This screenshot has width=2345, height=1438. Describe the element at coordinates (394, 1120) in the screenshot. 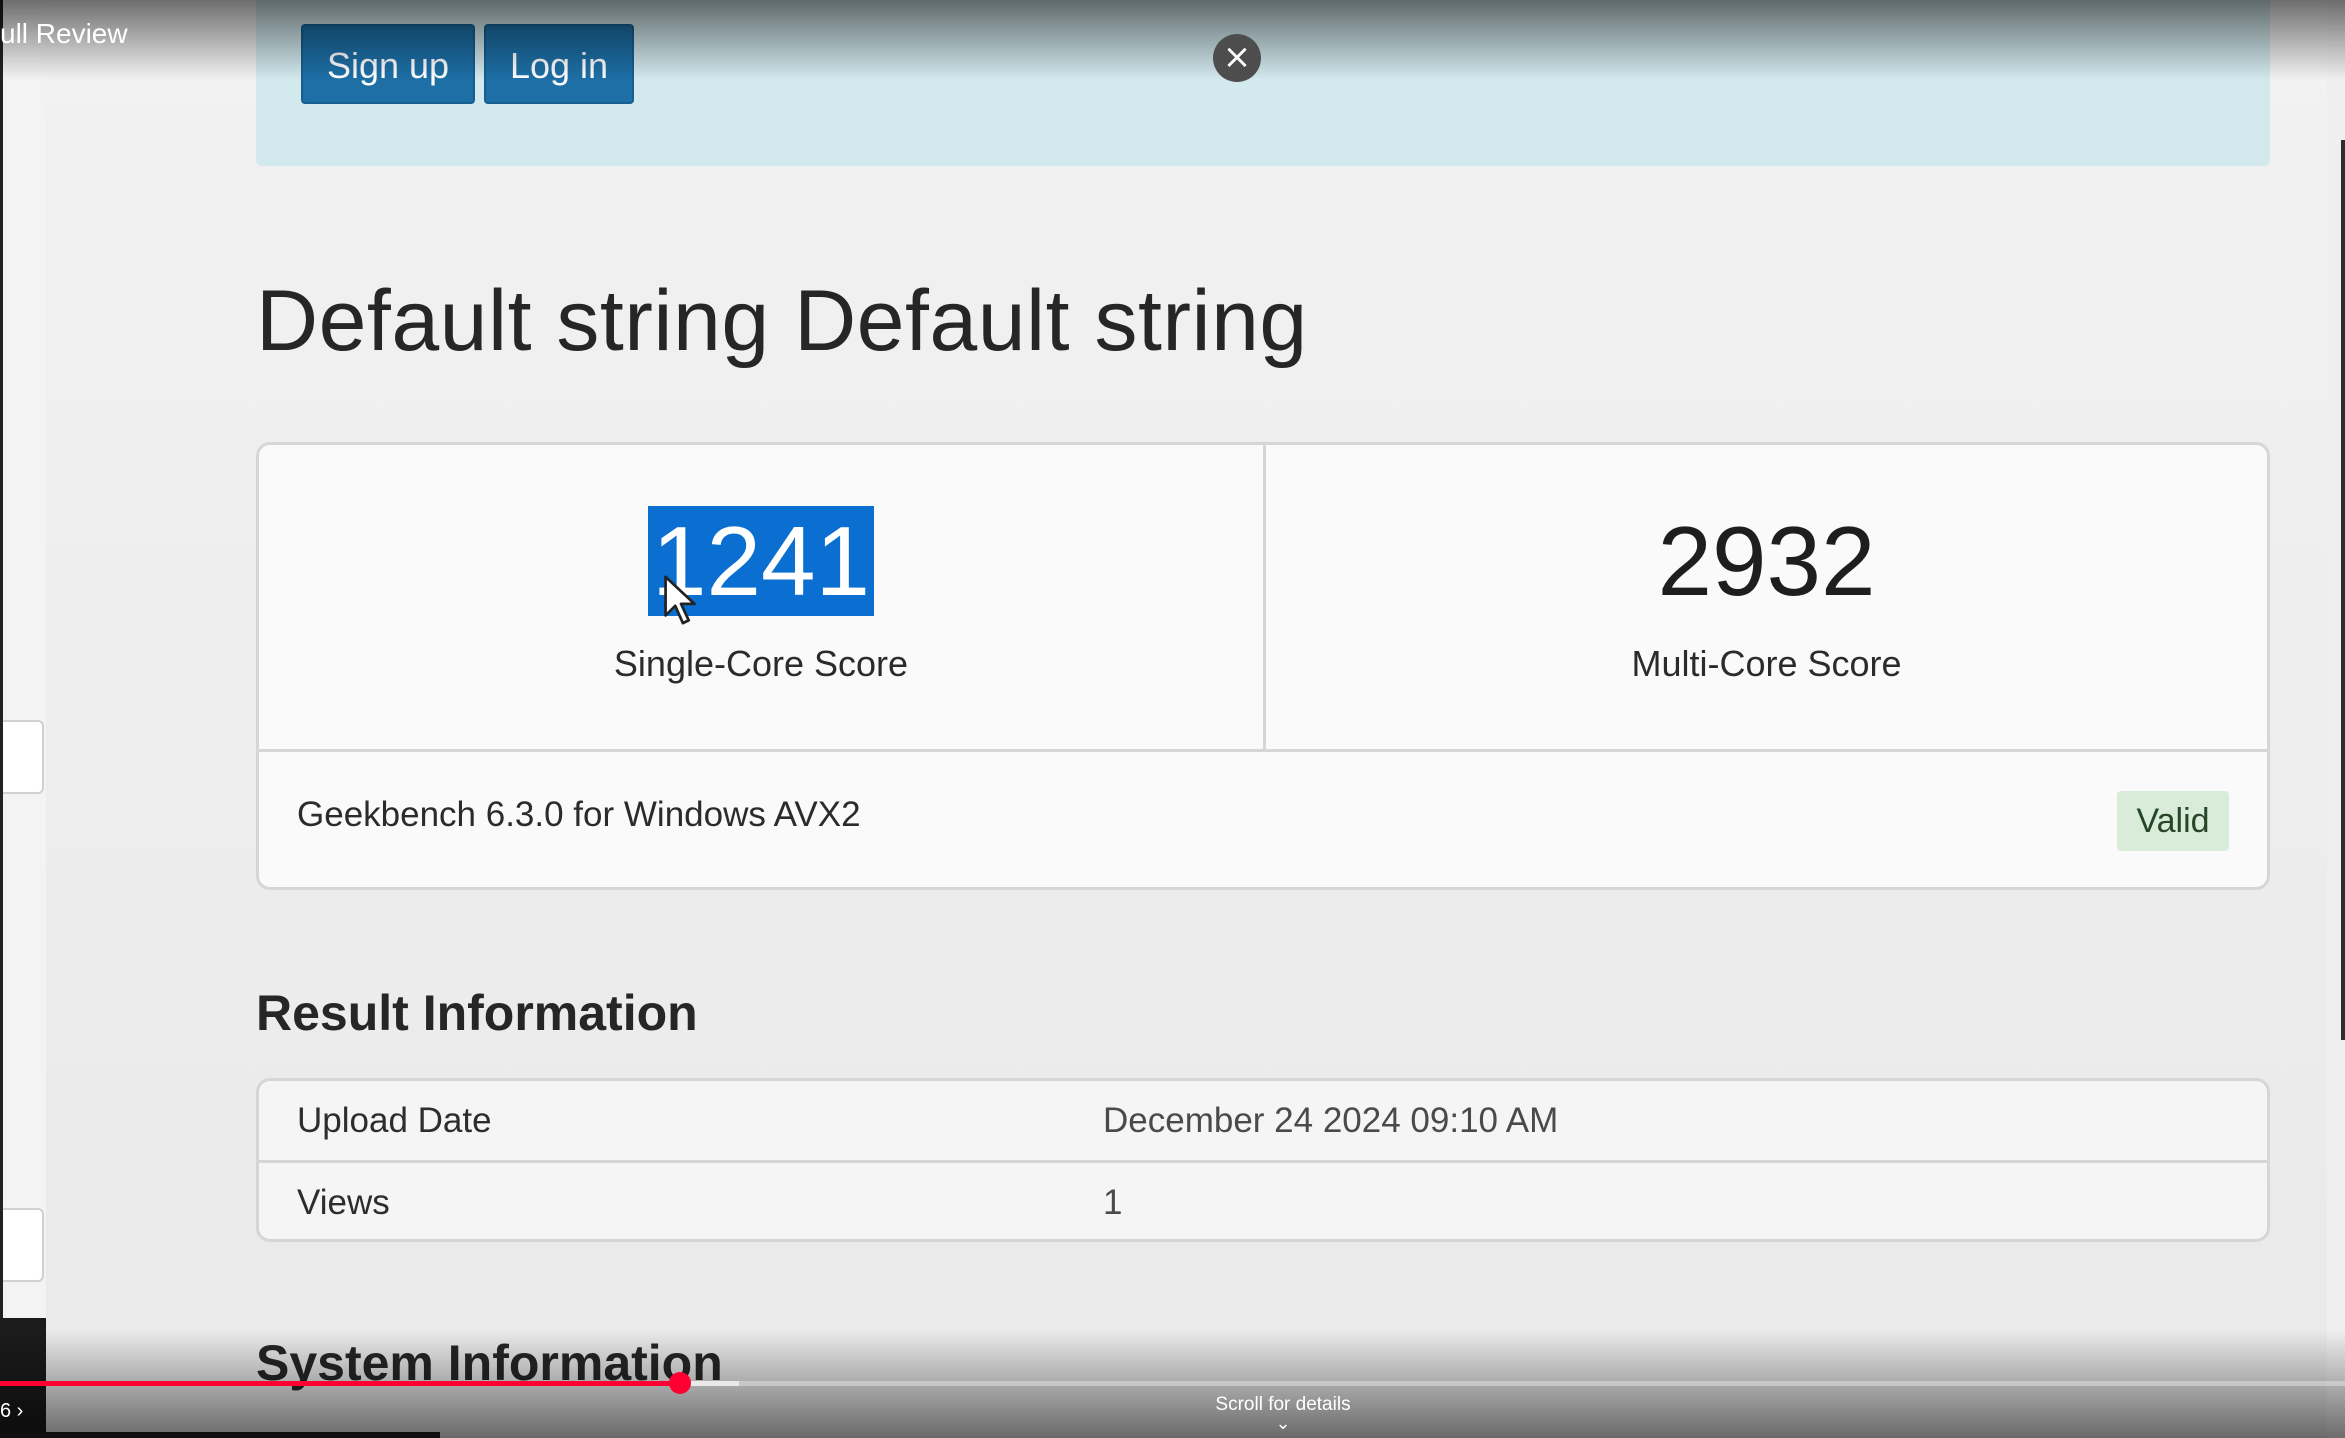

I see `row-key: Upload Date` at that location.